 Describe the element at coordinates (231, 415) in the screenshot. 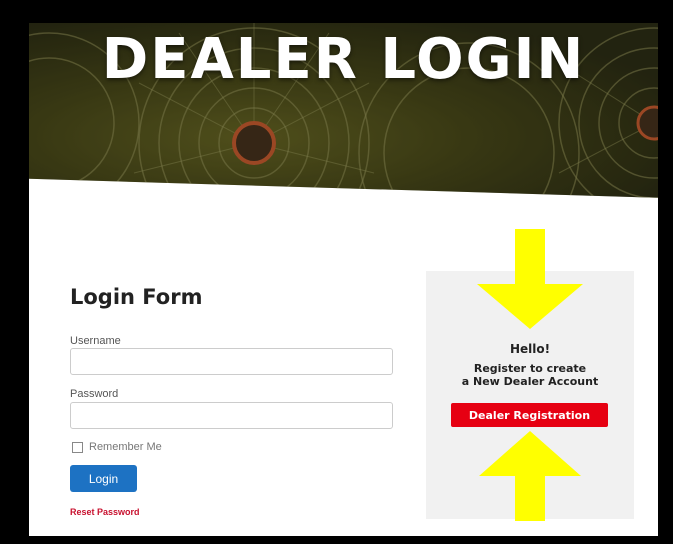

I see `password-input` at that location.